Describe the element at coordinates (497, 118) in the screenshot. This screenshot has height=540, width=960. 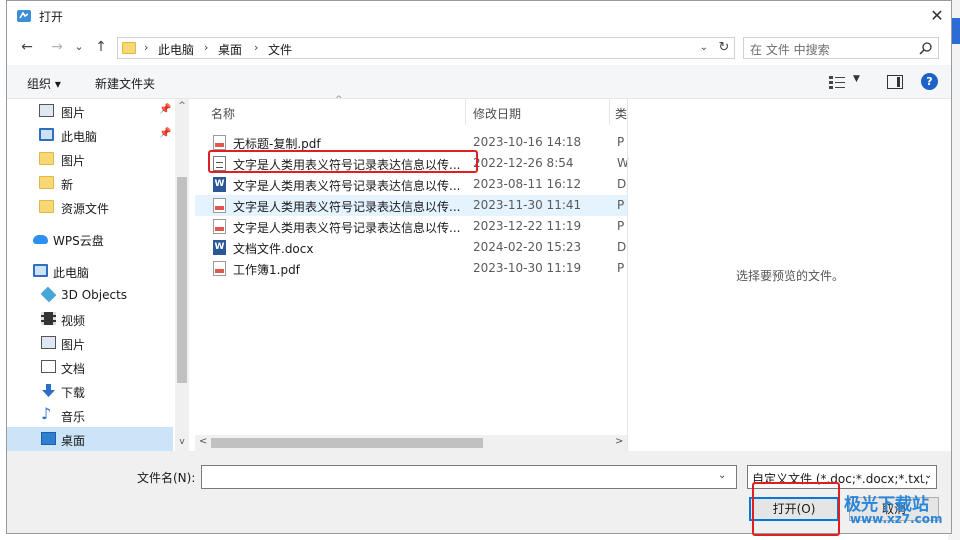
I see `column-header-date: 修改日期` at that location.